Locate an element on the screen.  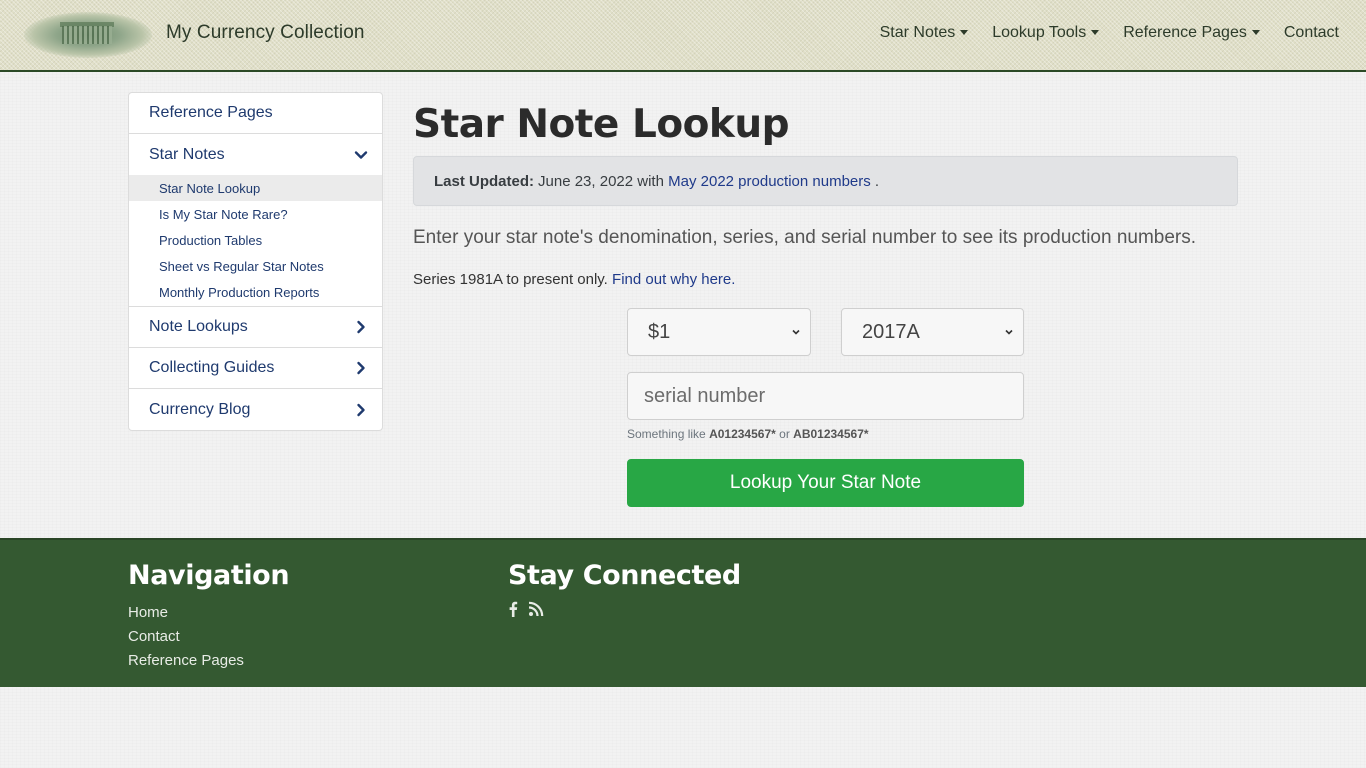
sidebar-subitem-star-note-lookup: Star Note Lookup is located at coordinates (255, 188).